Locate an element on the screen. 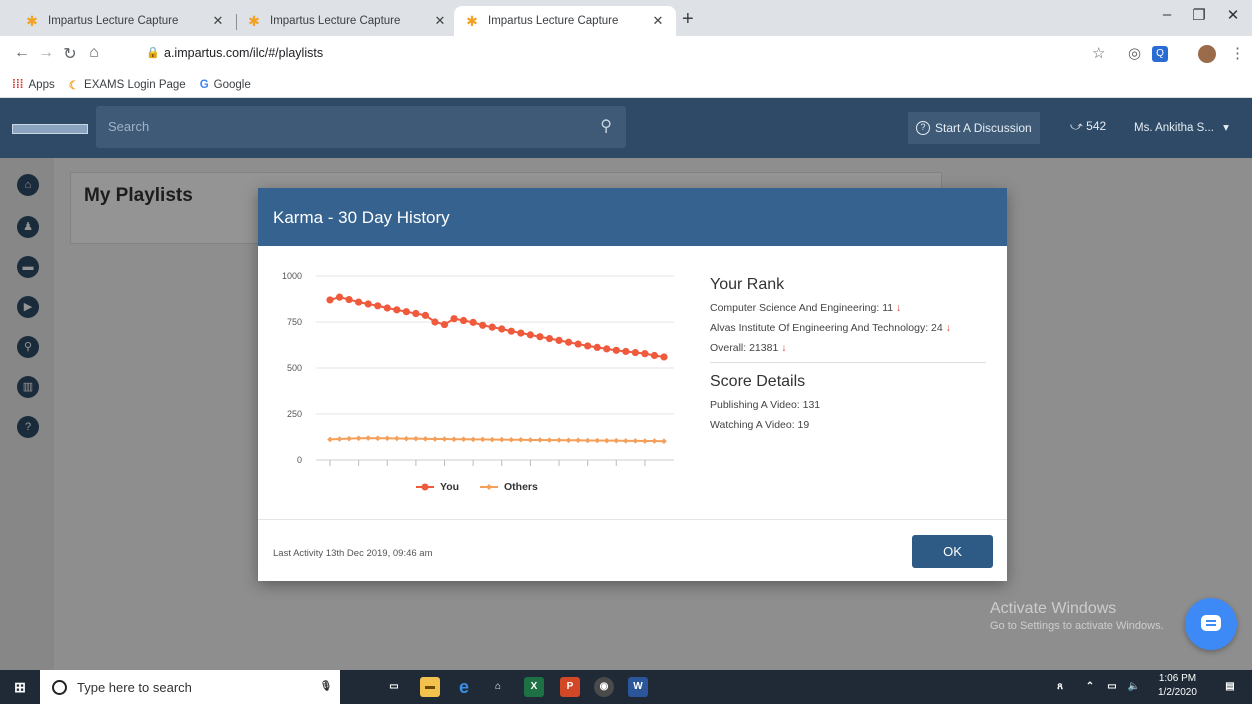  store-icon: ⌂ is located at coordinates (498, 687).